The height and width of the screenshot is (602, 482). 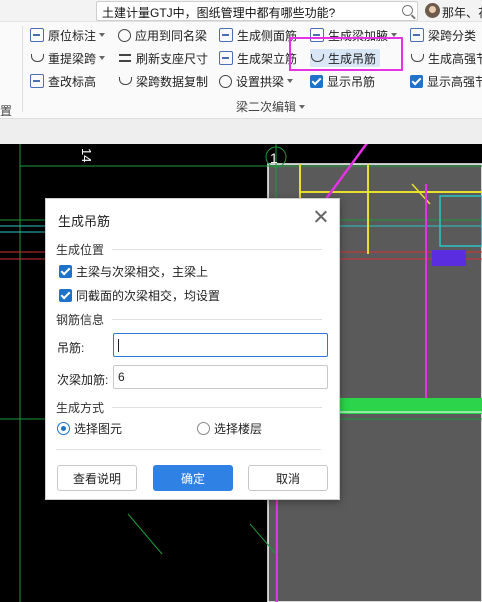 I want to click on search-icon, so click(x=407, y=10).